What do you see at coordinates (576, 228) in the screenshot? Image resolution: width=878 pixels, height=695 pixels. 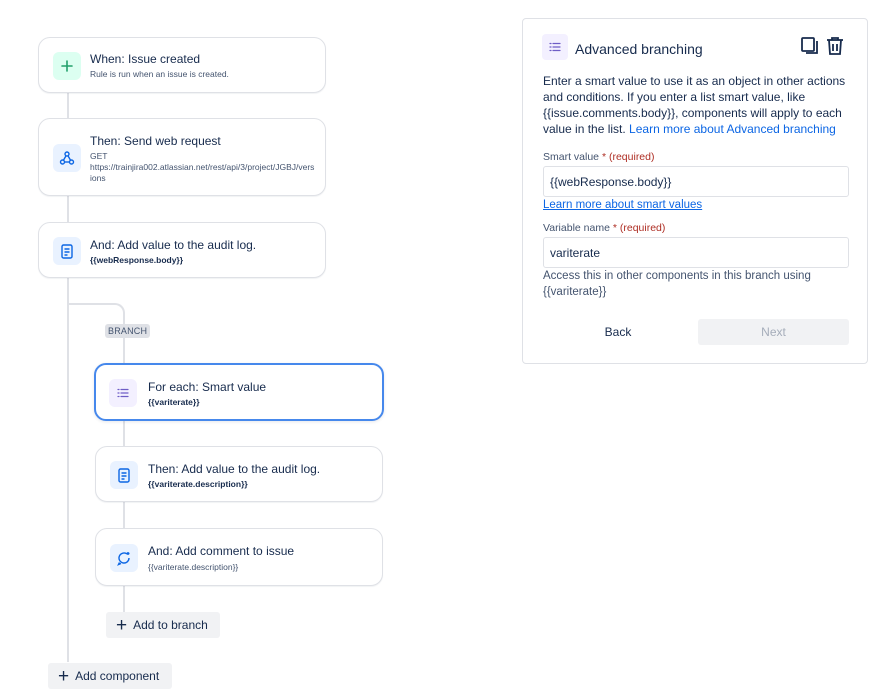 I see `variable-name-label-text: Variable name` at bounding box center [576, 228].